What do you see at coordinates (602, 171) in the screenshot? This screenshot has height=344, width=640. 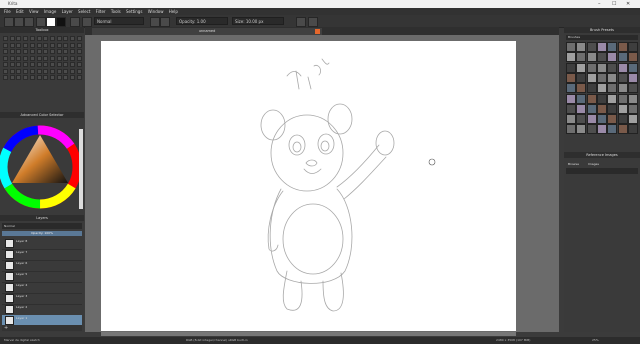 I see `ref-folder-select` at bounding box center [602, 171].